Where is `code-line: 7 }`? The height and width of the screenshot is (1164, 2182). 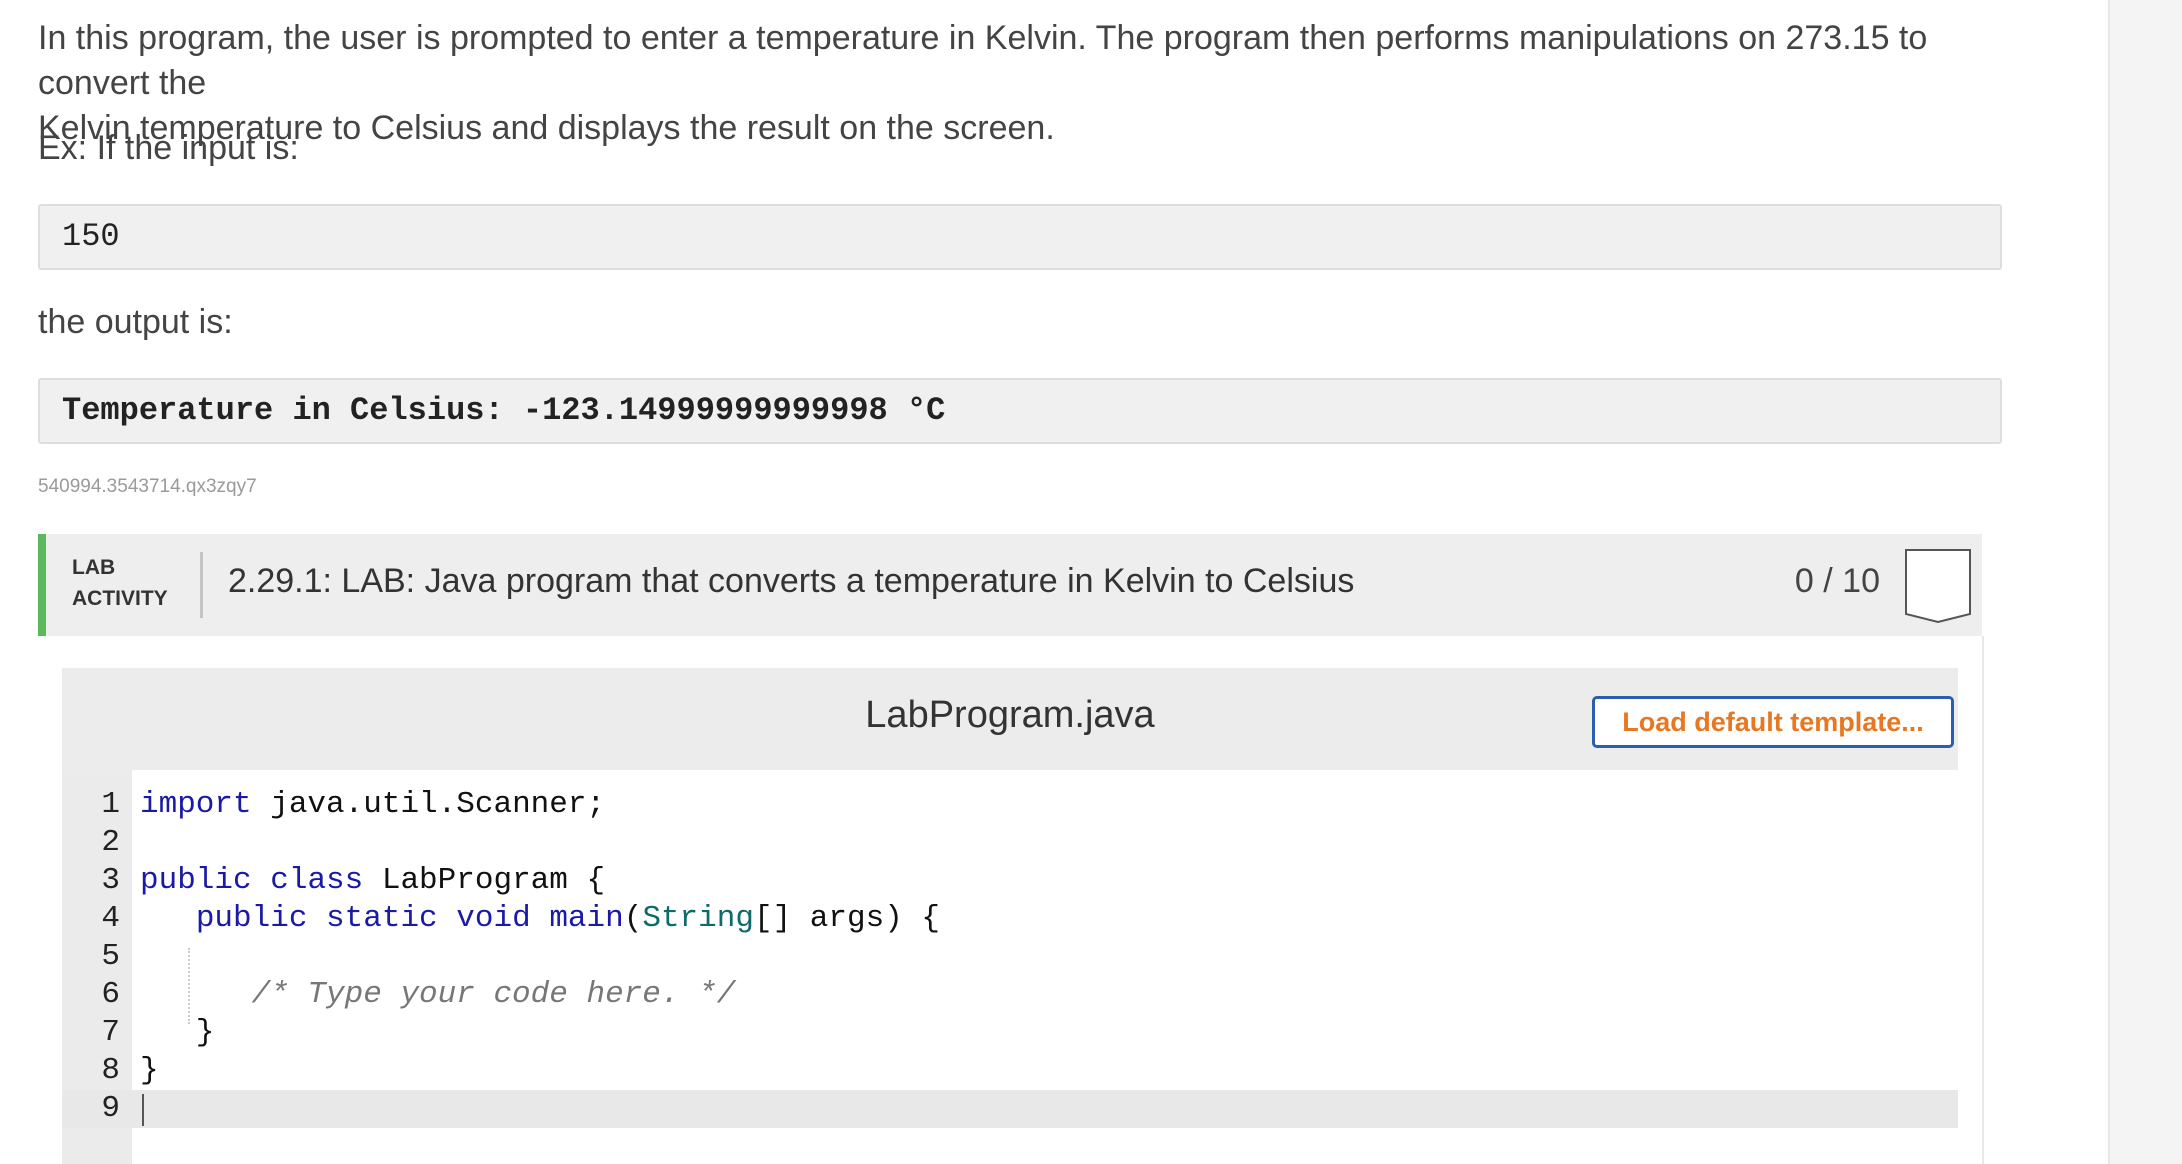 code-line: 7 } is located at coordinates (1010, 1033).